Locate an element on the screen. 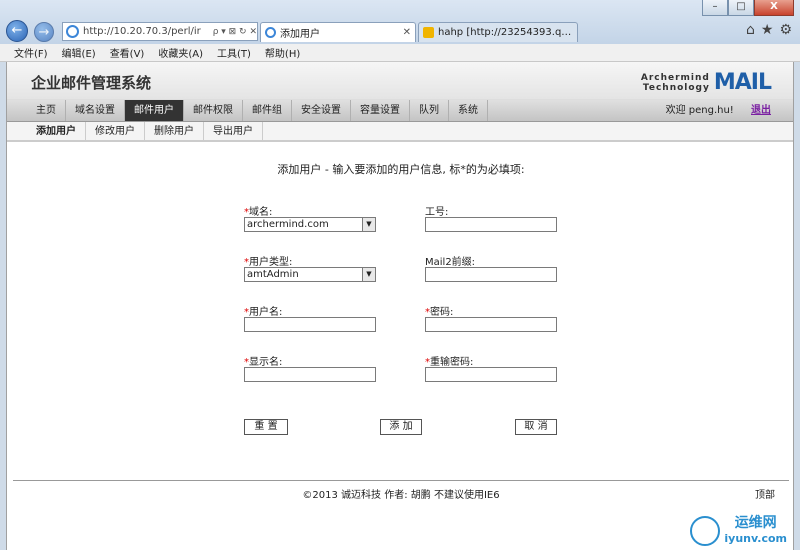  archermind-logo: Archermind Technology MAIL is located at coordinates (706, 82).